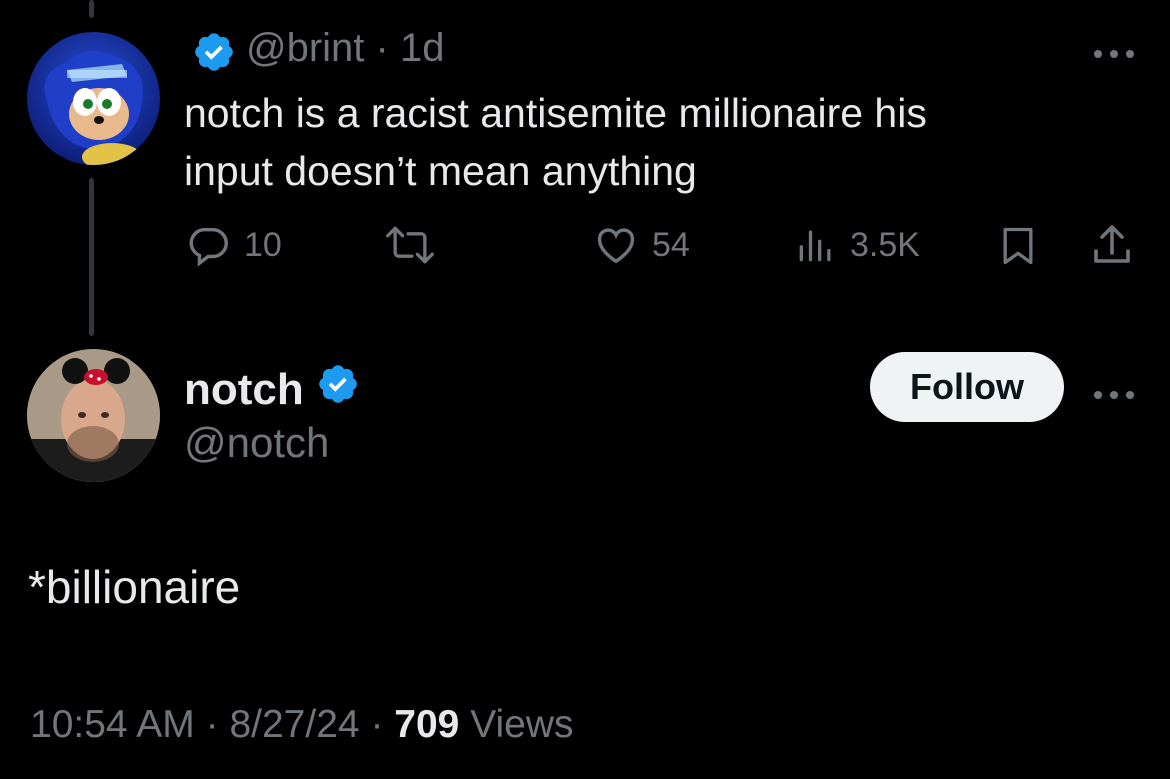  What do you see at coordinates (112, 724) in the screenshot?
I see `tweet-time: 10:54 AM` at bounding box center [112, 724].